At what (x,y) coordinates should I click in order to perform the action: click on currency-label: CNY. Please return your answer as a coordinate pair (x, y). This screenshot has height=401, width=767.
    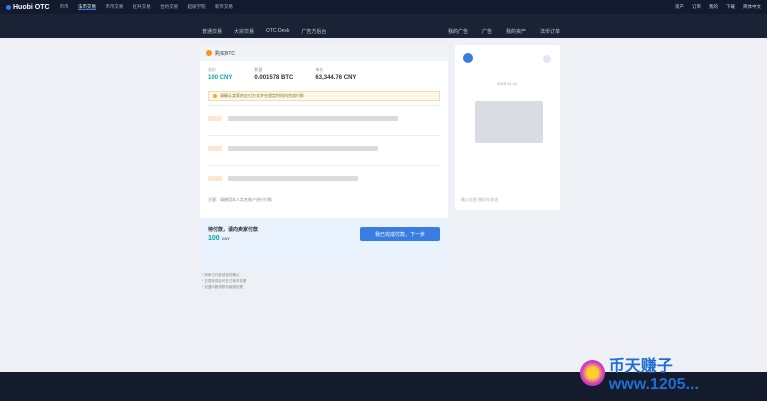
    Looking at the image, I should click on (226, 238).